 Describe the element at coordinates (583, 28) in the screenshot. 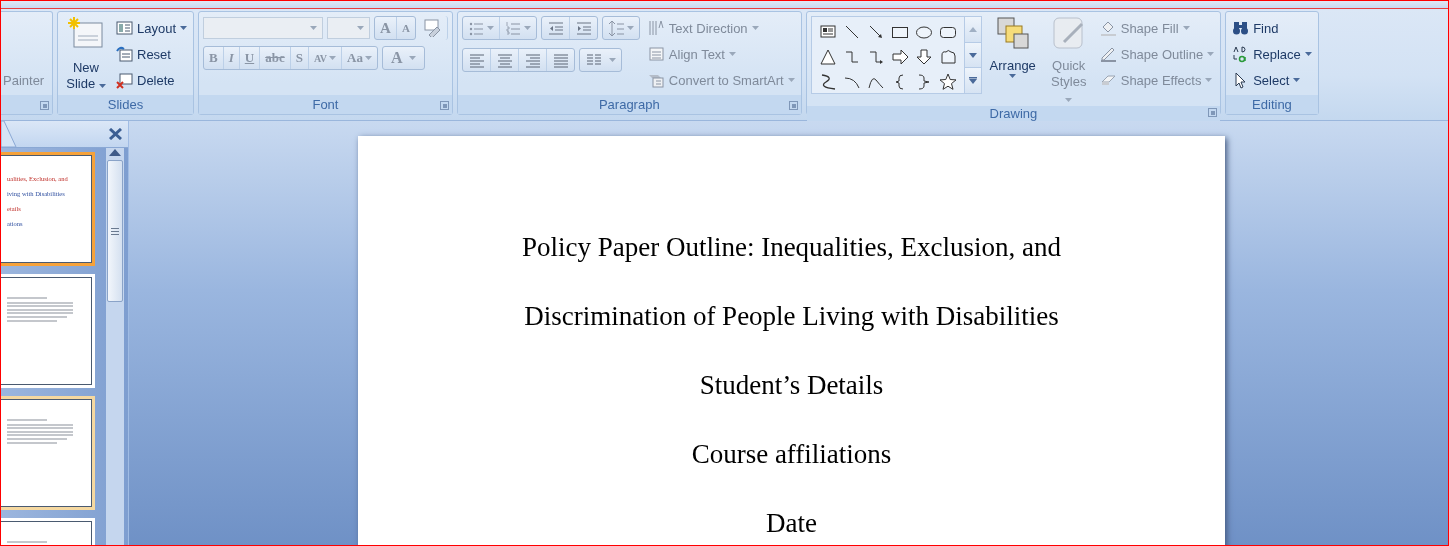

I see `increase-indent-icon` at that location.